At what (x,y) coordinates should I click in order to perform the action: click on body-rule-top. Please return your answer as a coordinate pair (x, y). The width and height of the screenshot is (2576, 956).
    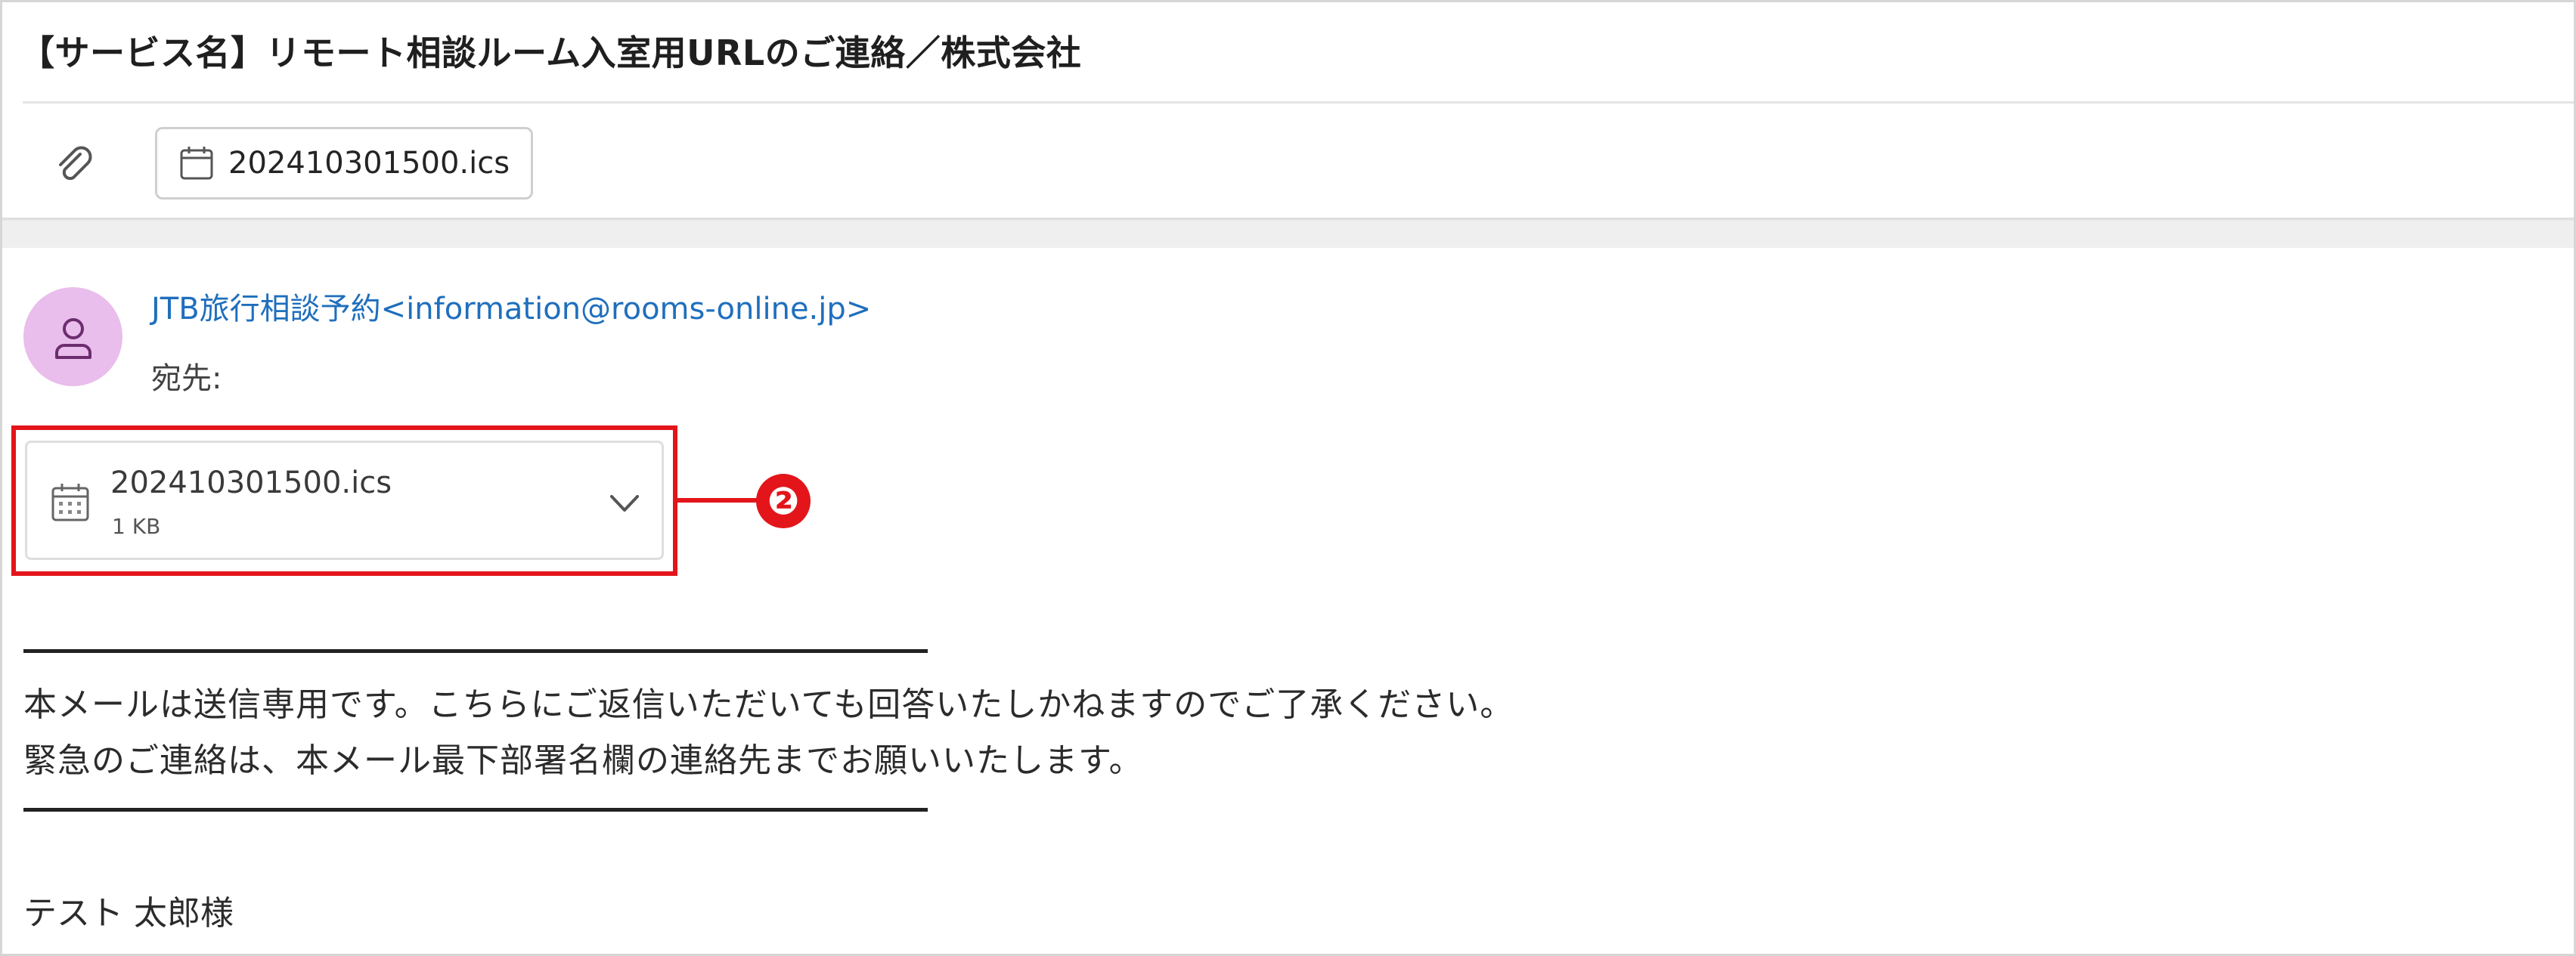
    Looking at the image, I should click on (476, 651).